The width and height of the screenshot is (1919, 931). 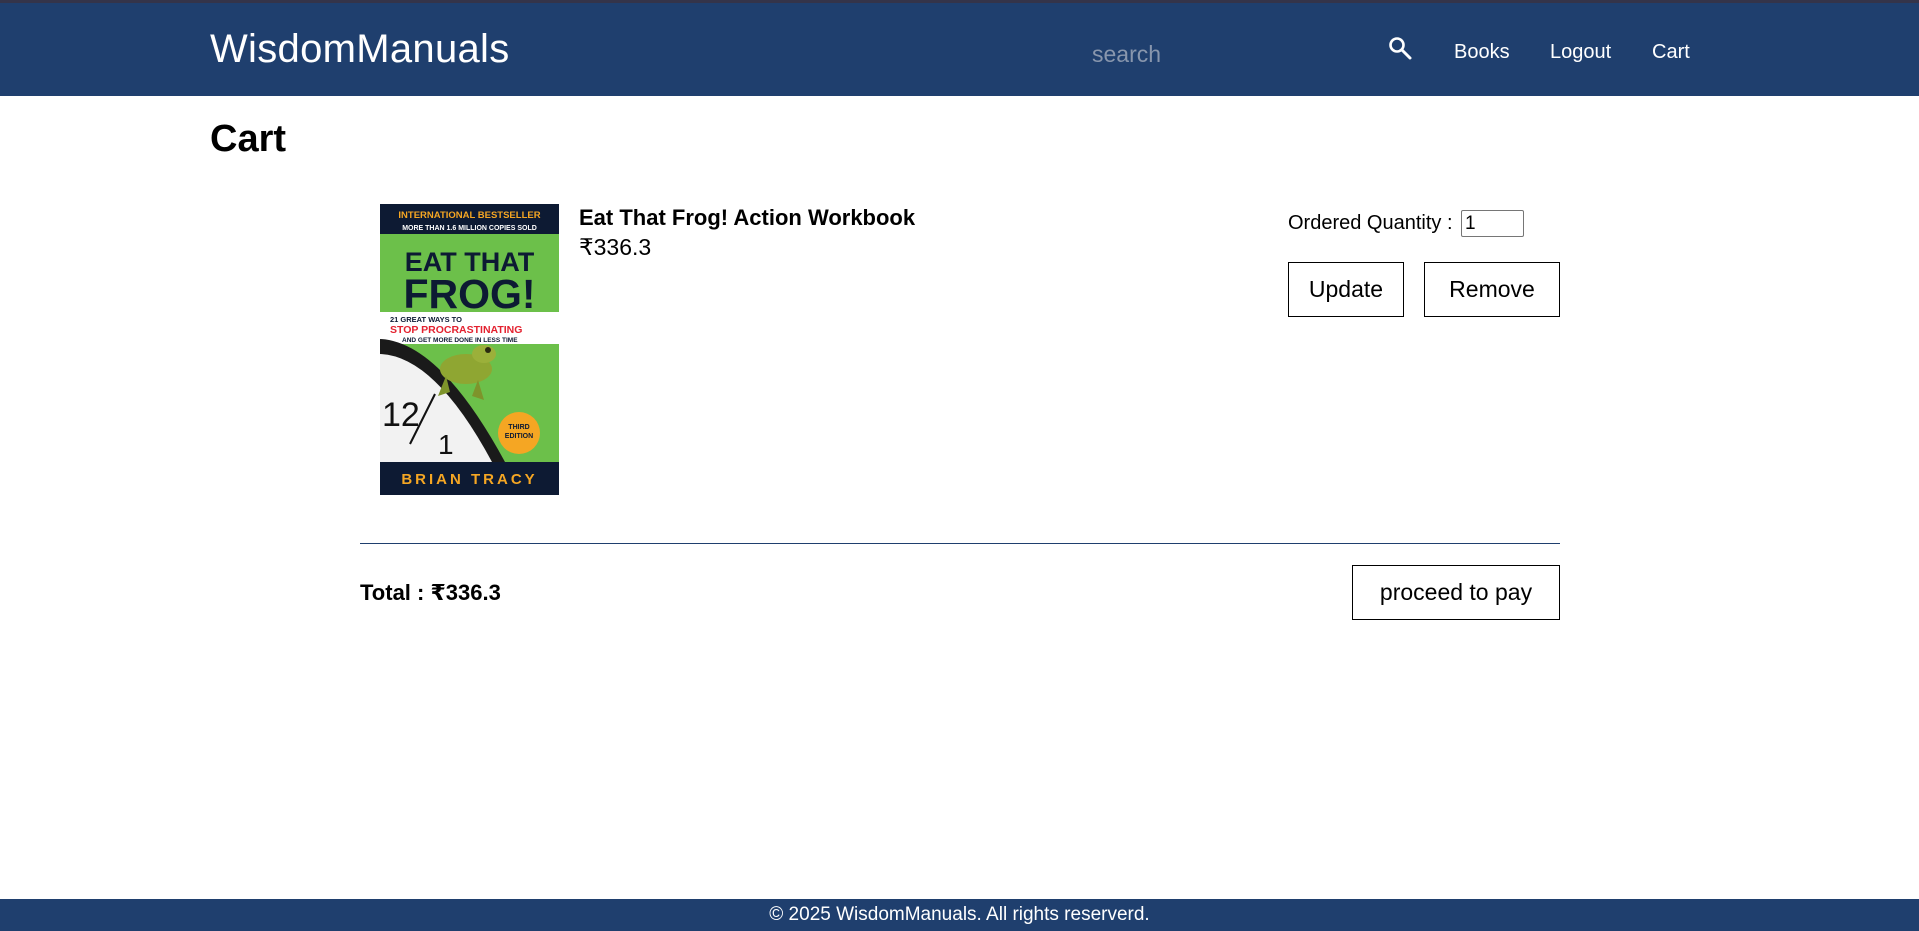 I want to click on svg-text: 1, so click(x=446, y=444).